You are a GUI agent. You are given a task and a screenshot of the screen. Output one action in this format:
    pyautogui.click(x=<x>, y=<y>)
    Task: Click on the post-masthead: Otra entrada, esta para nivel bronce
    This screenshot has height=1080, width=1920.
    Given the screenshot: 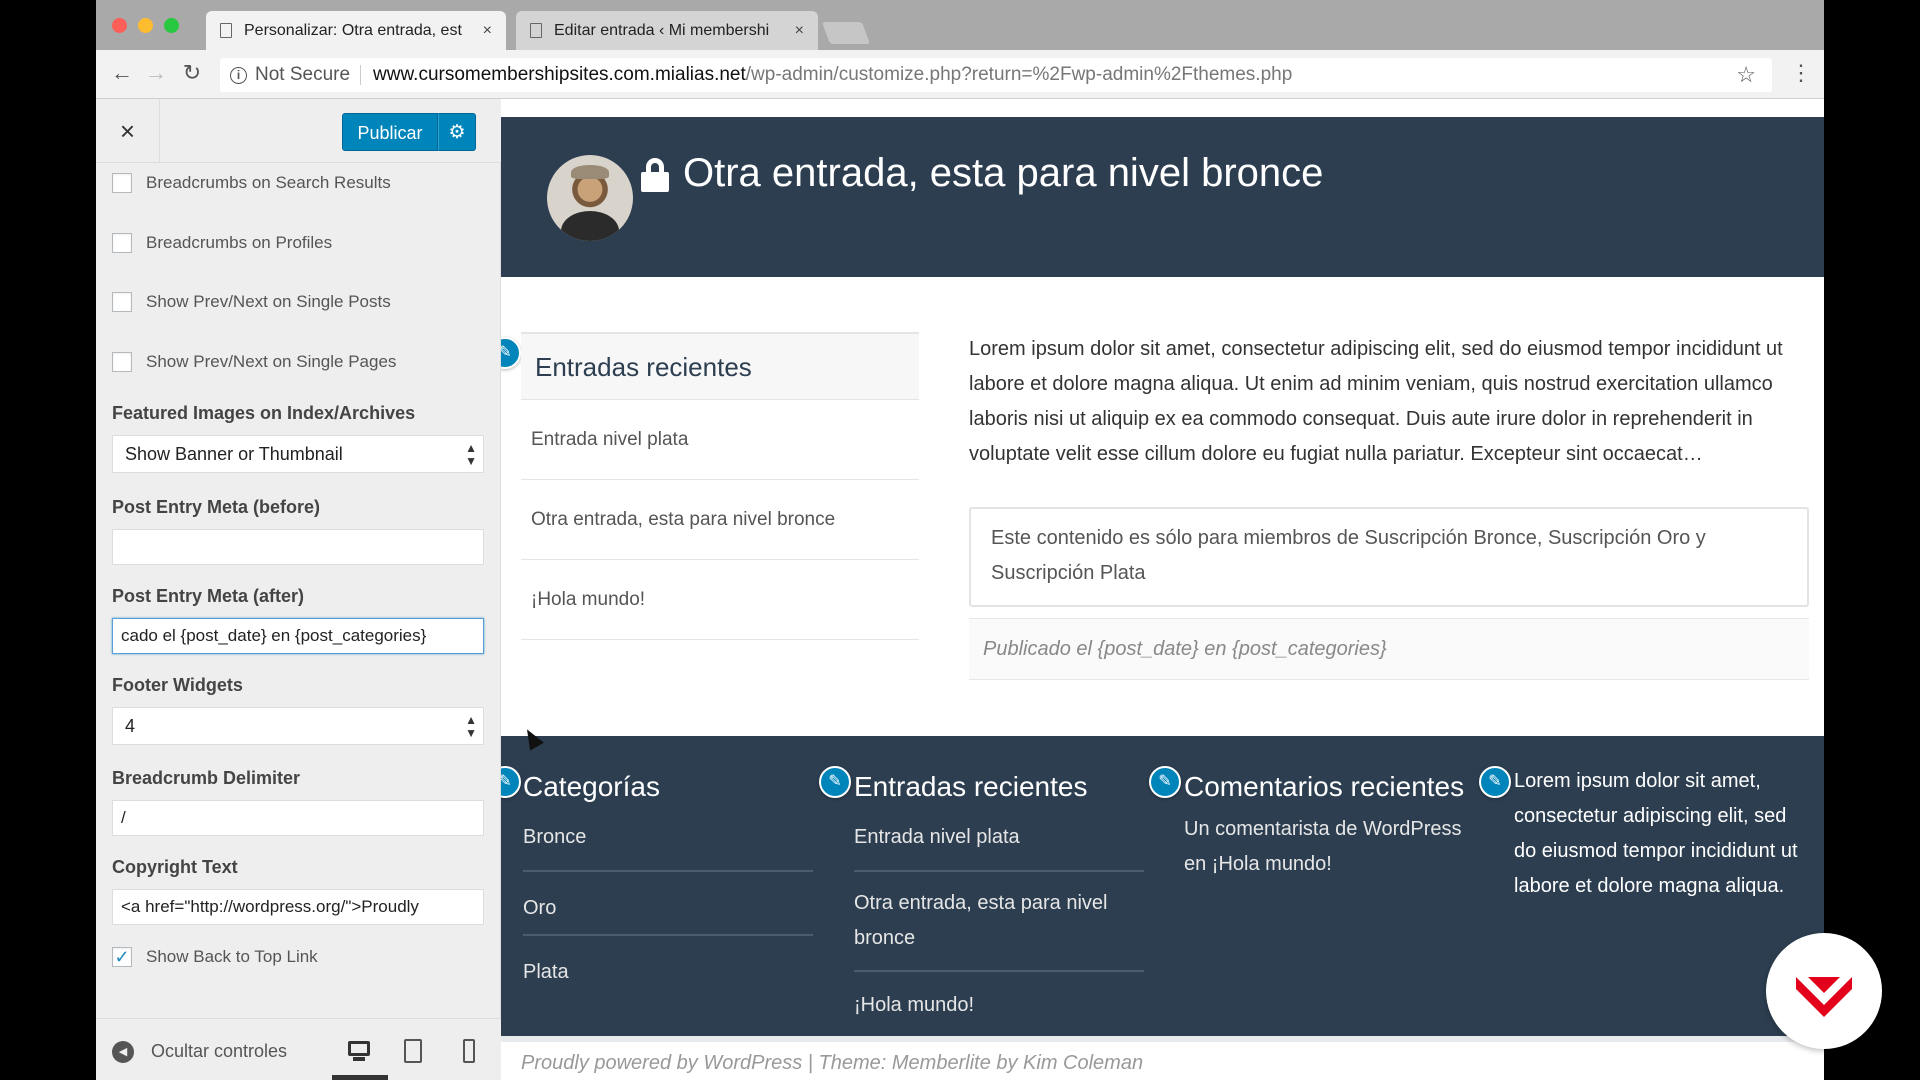 What is the action you would take?
    pyautogui.click(x=1162, y=197)
    